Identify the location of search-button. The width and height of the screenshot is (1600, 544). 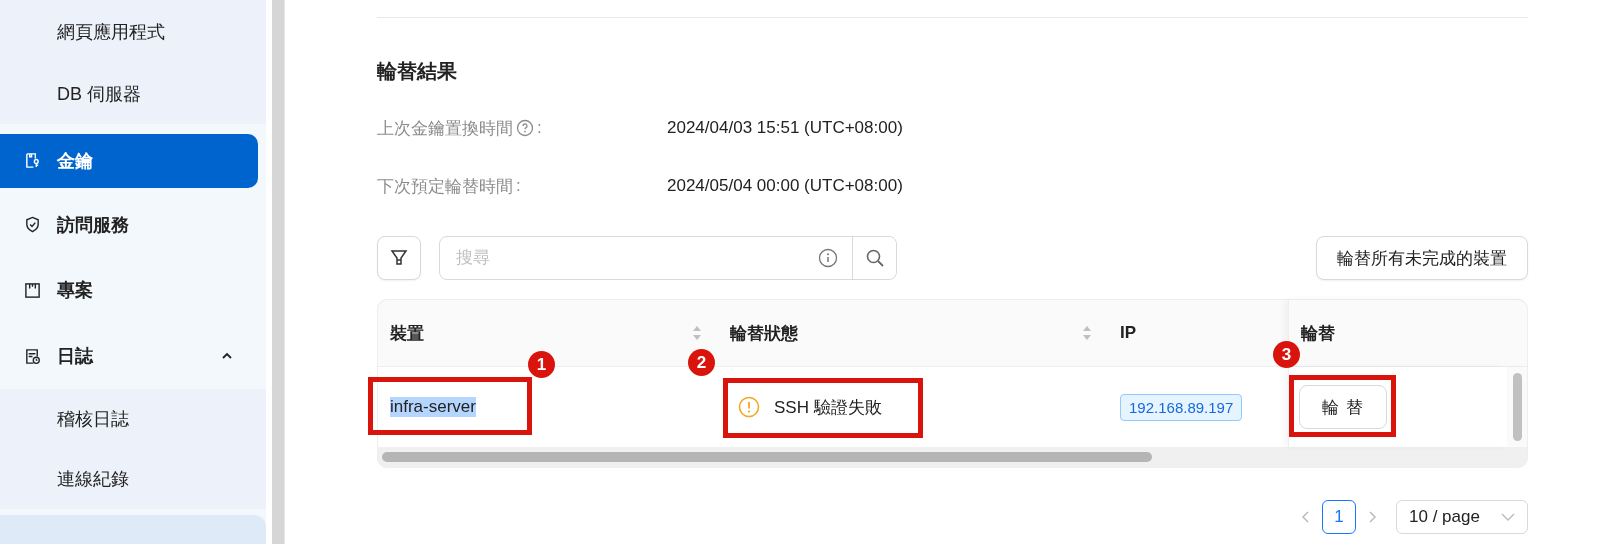
(874, 258).